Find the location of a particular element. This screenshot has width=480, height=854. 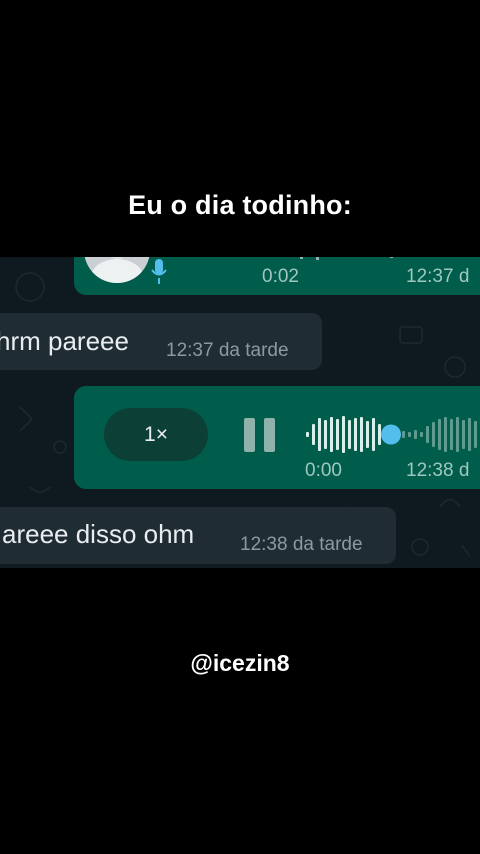

voice-time: 12:38 d is located at coordinates (438, 470).